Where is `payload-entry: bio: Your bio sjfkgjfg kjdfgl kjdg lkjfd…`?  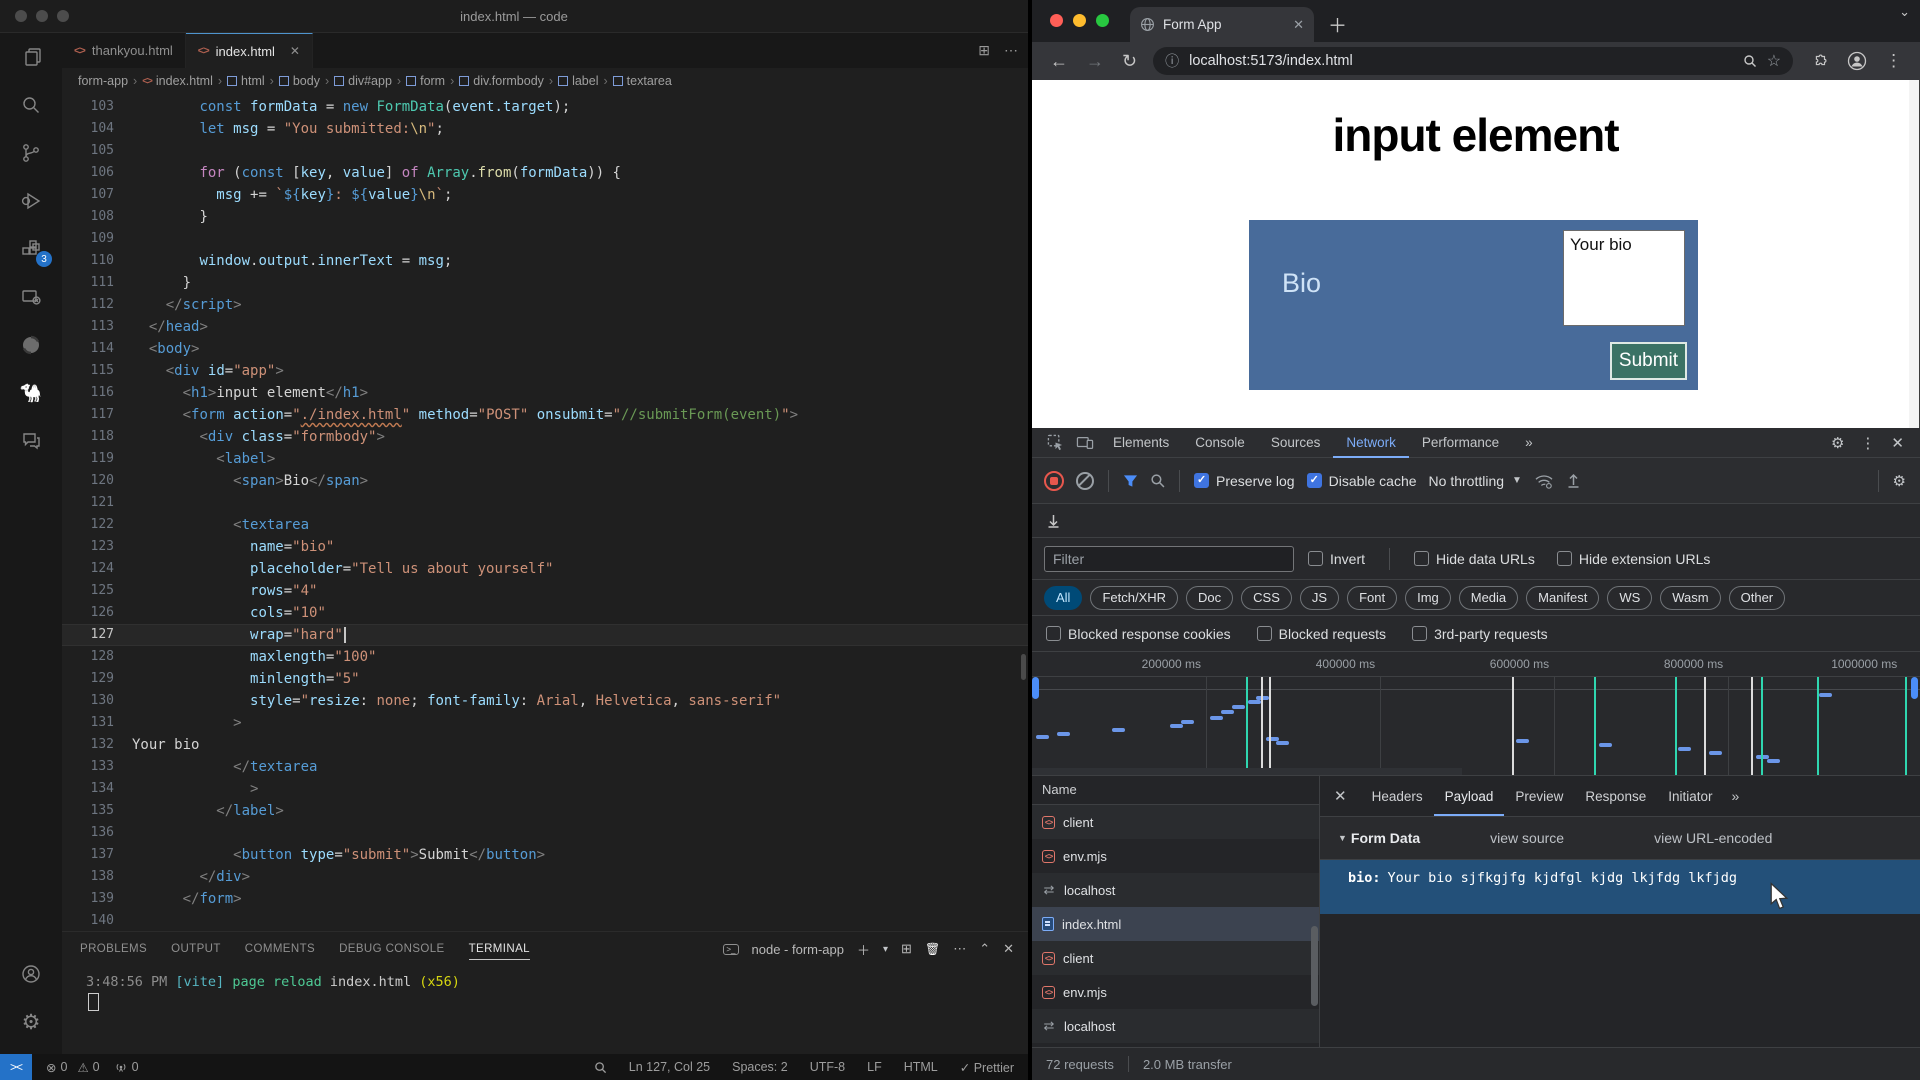 payload-entry: bio: Your bio sjfkgjfg kjdfgl kjdg lkjfd… is located at coordinates (1620, 887).